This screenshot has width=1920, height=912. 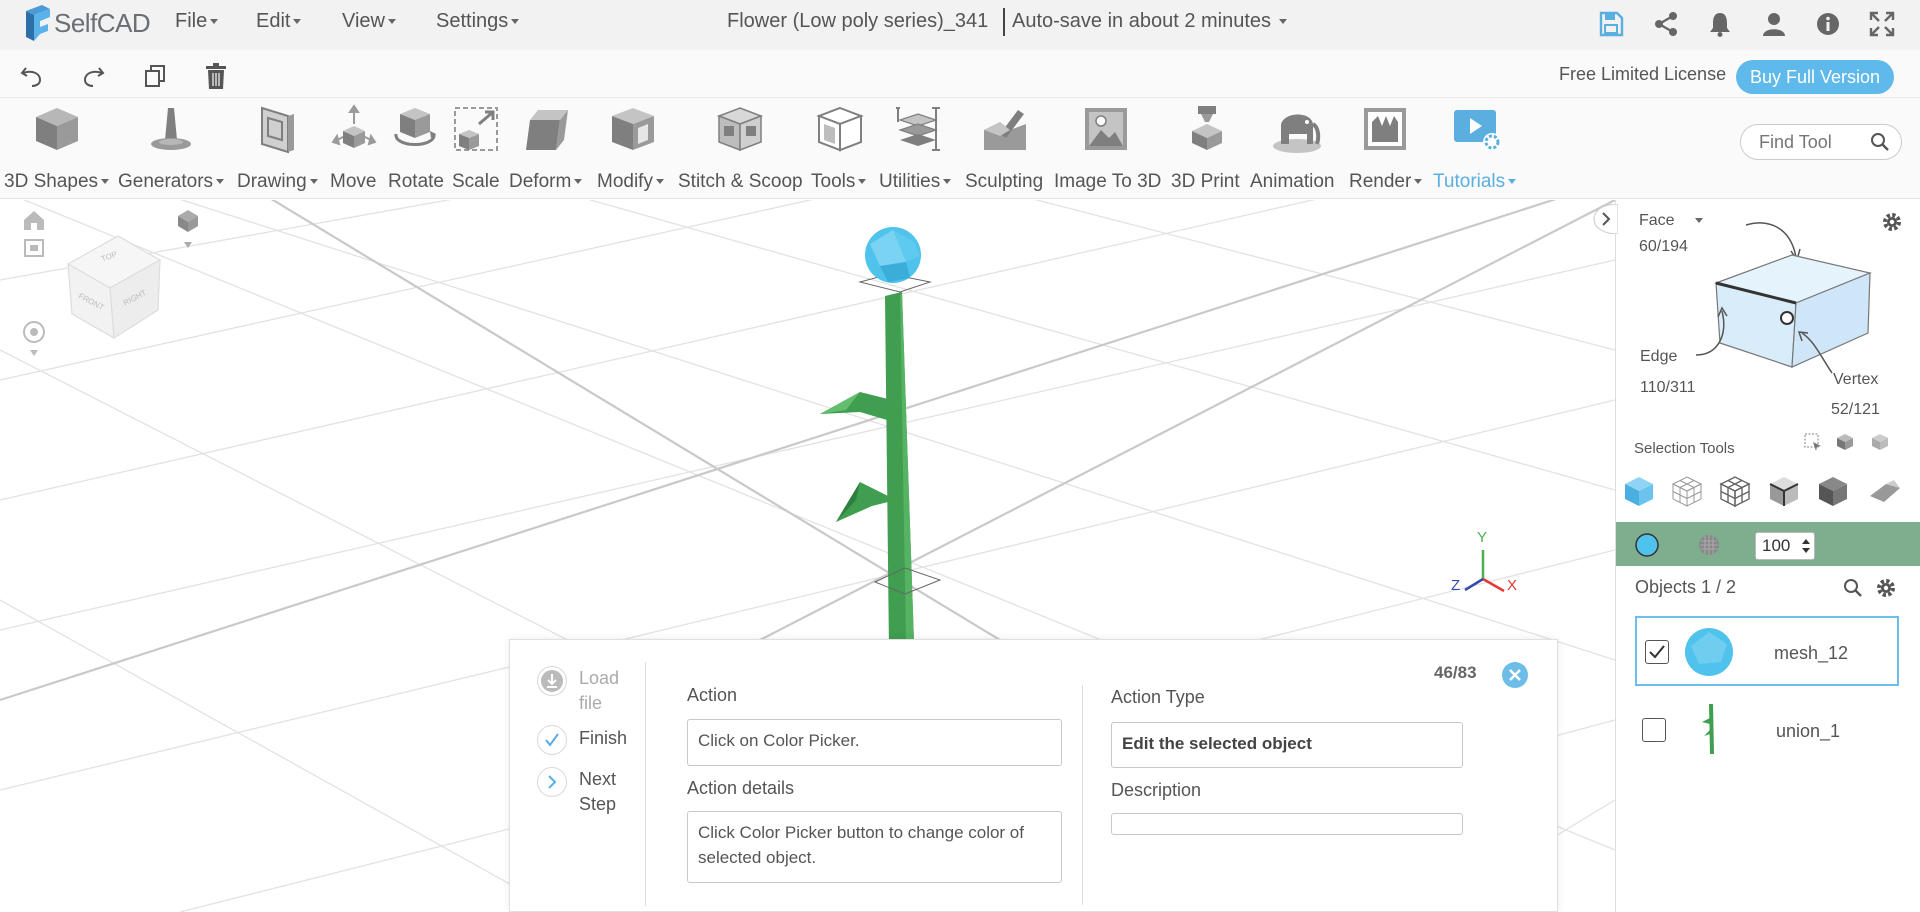 I want to click on tutorial-video-icon, so click(x=1477, y=130).